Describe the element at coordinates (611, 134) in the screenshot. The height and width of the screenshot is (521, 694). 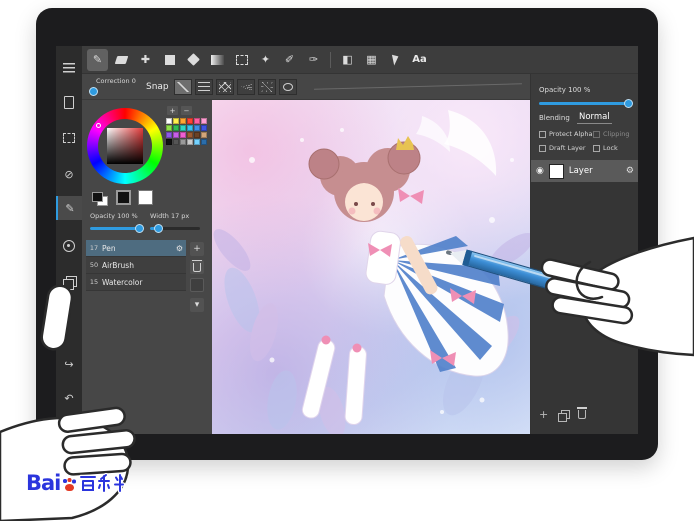
I see `clipping-checkbox: Clipping` at that location.